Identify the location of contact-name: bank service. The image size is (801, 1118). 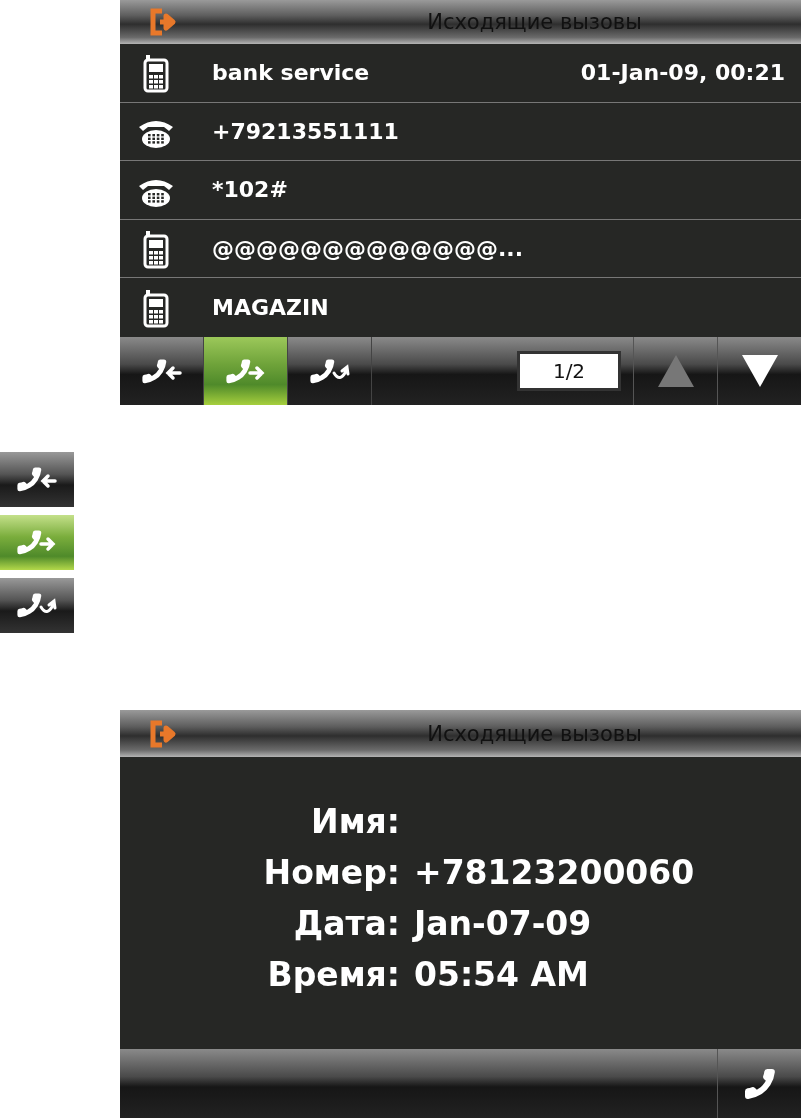
(291, 73).